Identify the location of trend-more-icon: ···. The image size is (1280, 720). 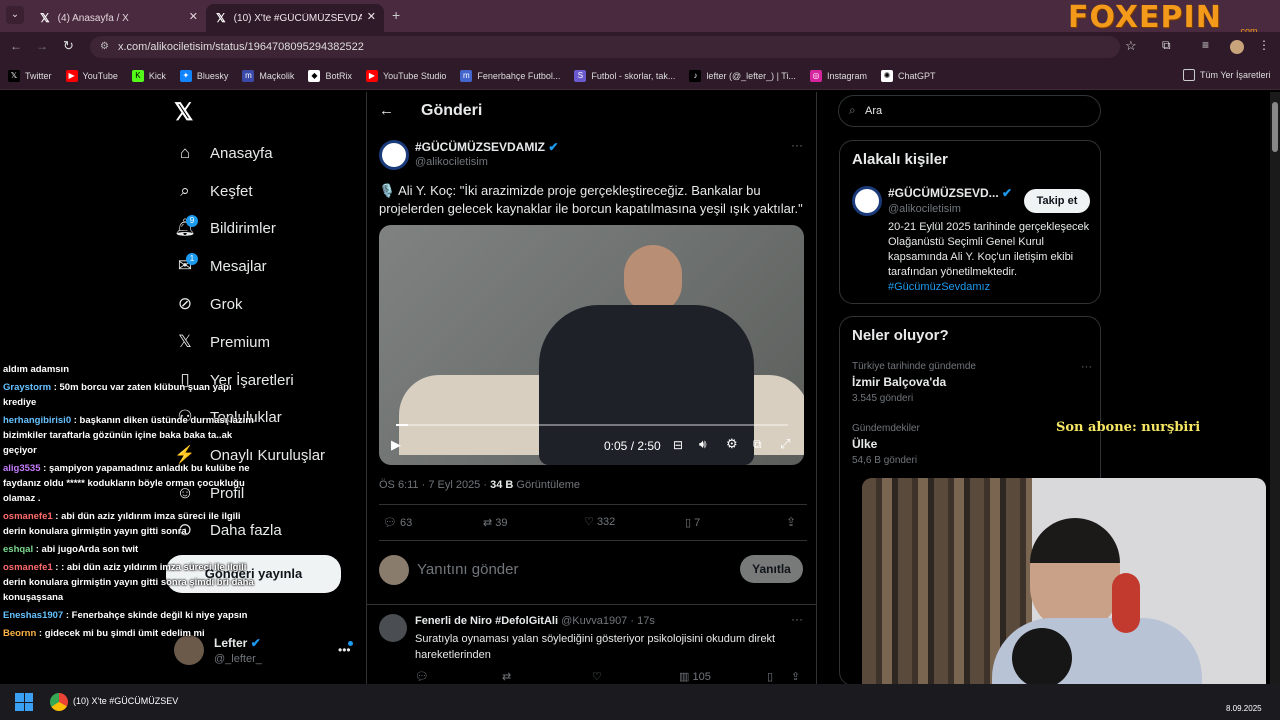
(1086, 367).